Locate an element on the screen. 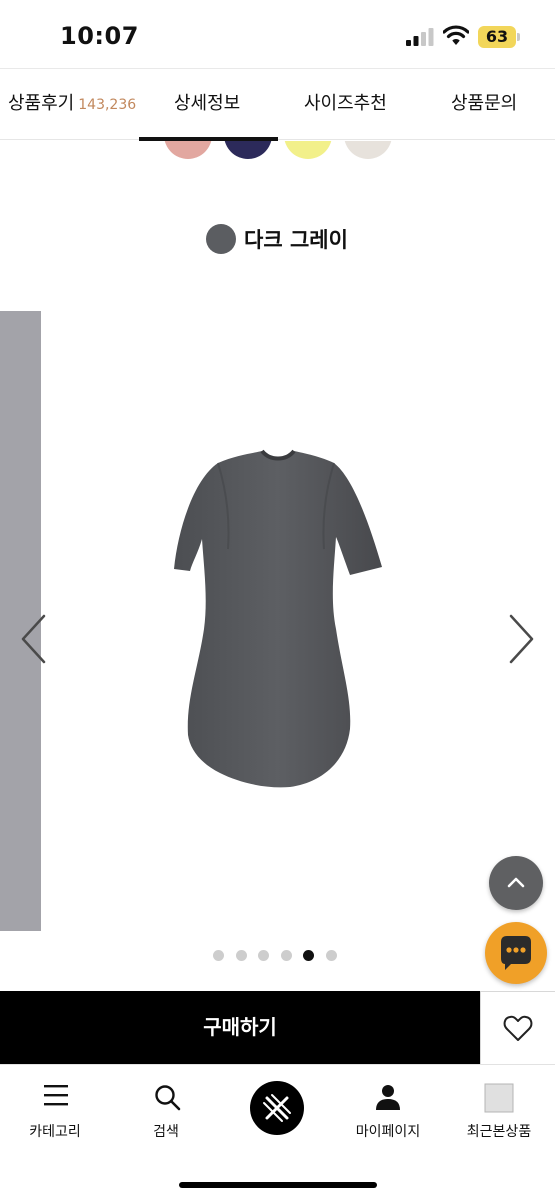 Image resolution: width=555 pixels, height=1200 pixels. scroll-to-top-button is located at coordinates (516, 883).